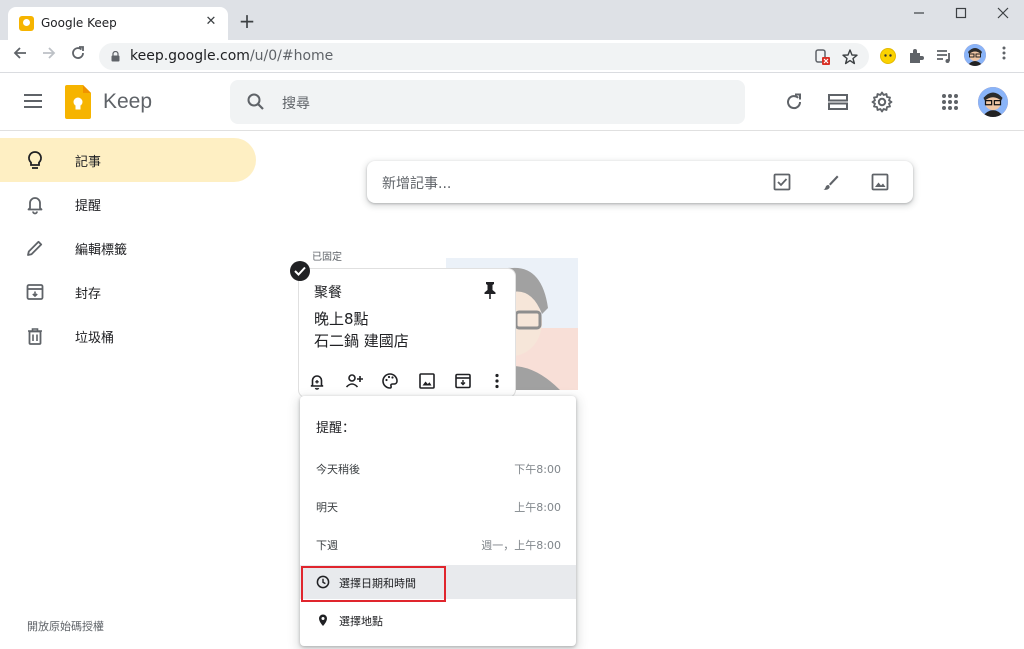 Image resolution: width=1024 pixels, height=649 pixels. Describe the element at coordinates (95, 338) in the screenshot. I see `sidebar-item-label: 垃圾桶` at that location.